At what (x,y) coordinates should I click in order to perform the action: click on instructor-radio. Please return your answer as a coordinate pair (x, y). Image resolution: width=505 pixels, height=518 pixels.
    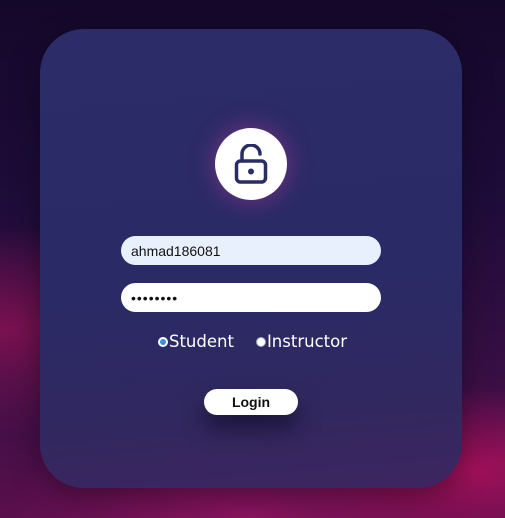
    Looking at the image, I should click on (260, 341).